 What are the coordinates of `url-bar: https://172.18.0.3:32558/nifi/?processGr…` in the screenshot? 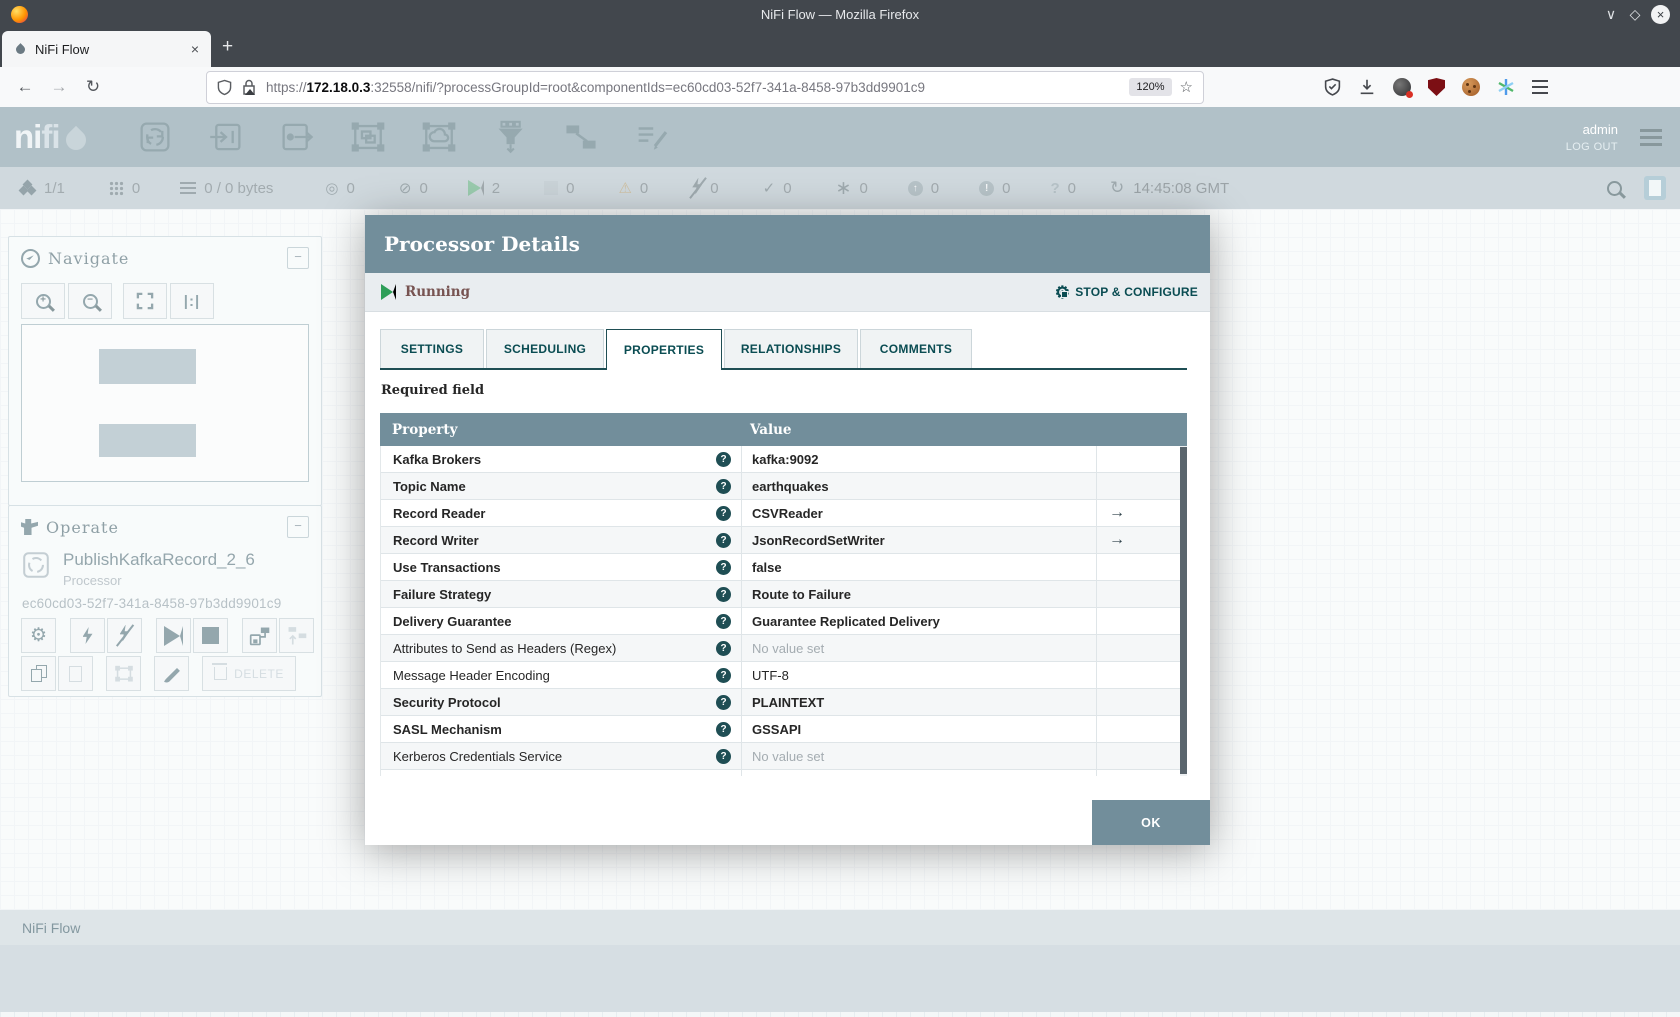 It's located at (705, 87).